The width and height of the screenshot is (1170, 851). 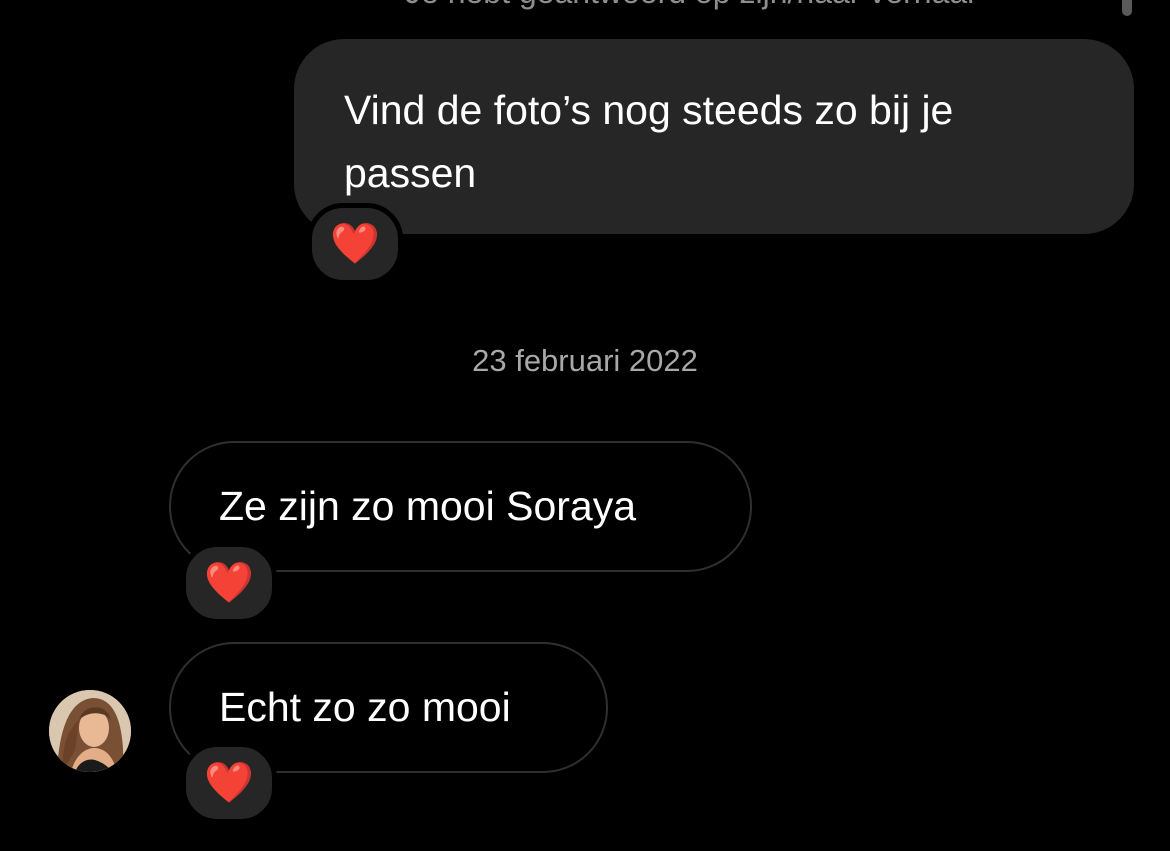 I want to click on message-text: Ze zijn zo mooi Soraya, so click(x=428, y=506).